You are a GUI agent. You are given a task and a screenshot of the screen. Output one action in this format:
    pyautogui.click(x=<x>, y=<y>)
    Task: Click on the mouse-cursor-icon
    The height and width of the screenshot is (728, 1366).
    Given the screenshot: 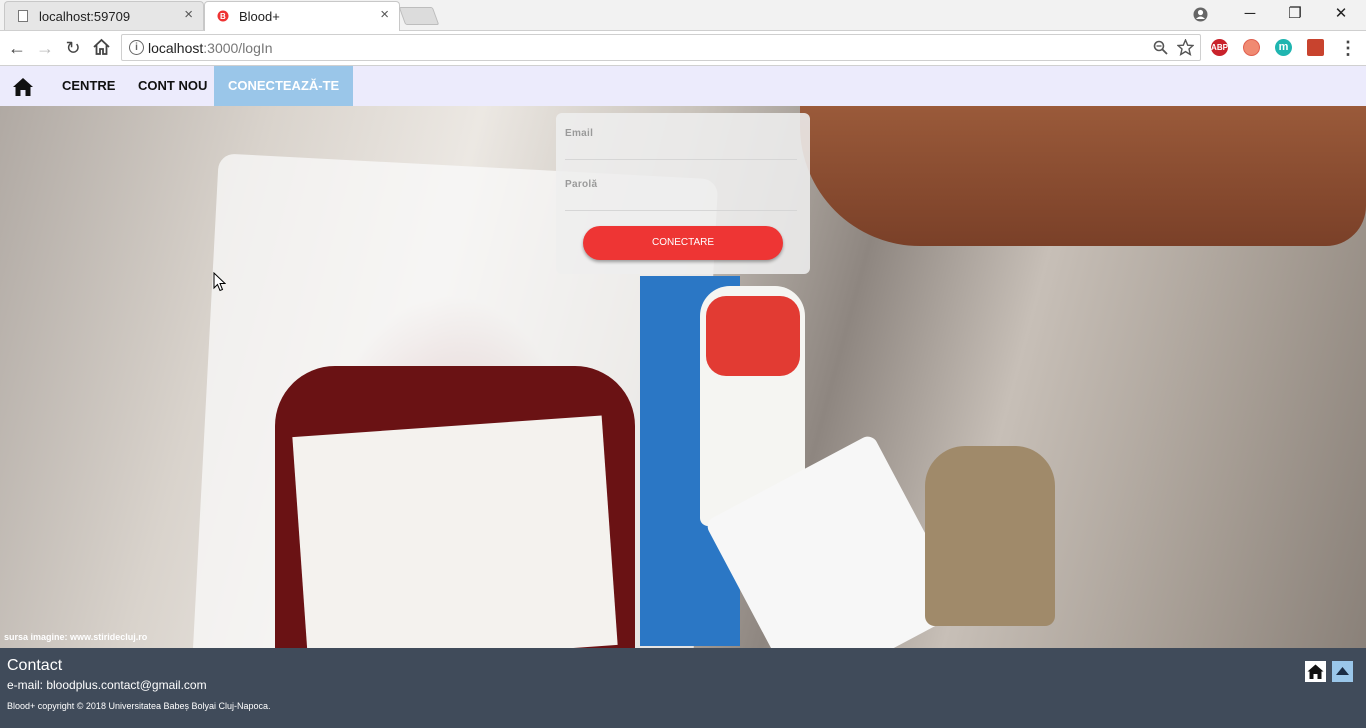 What is the action you would take?
    pyautogui.click(x=219, y=282)
    